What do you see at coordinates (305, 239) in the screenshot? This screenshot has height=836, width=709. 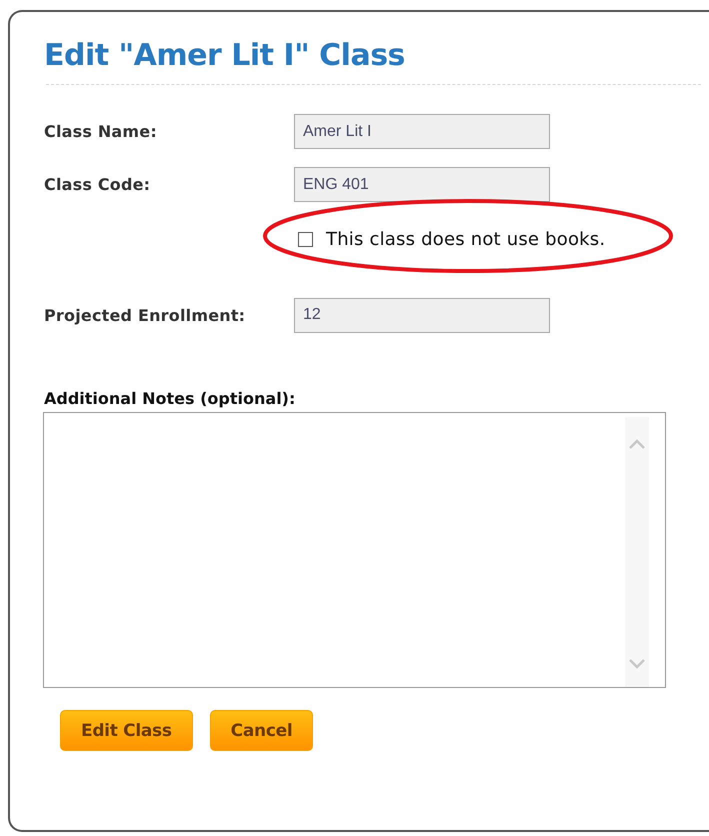 I see `checkbox` at bounding box center [305, 239].